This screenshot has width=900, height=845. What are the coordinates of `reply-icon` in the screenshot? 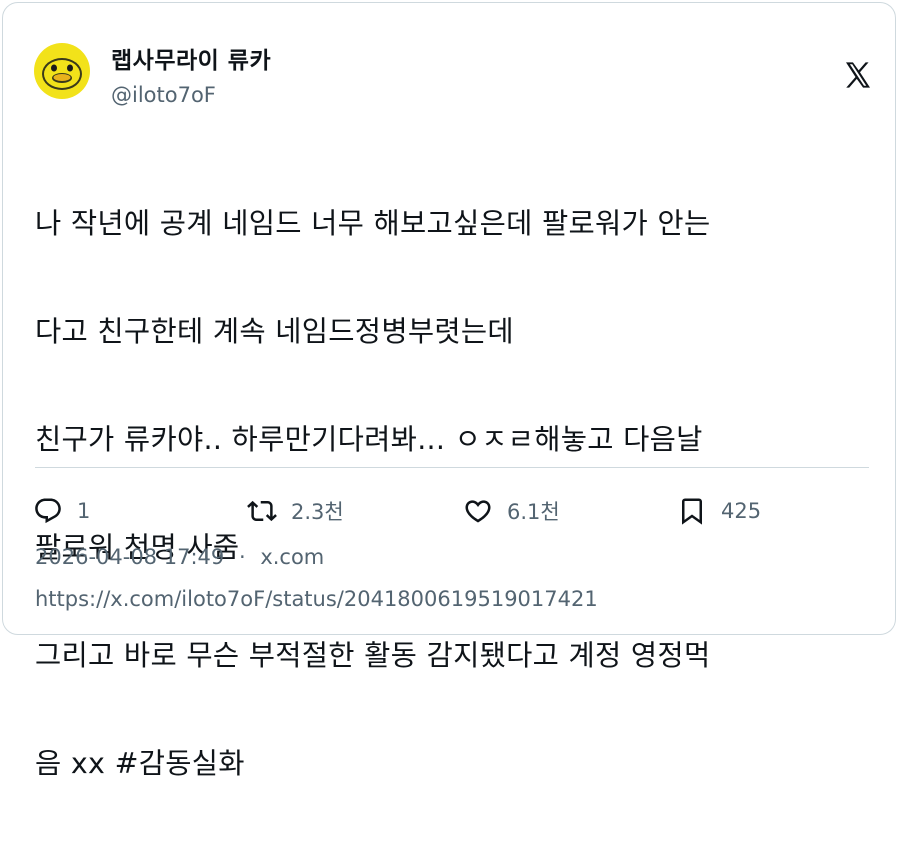 It's located at (48, 511).